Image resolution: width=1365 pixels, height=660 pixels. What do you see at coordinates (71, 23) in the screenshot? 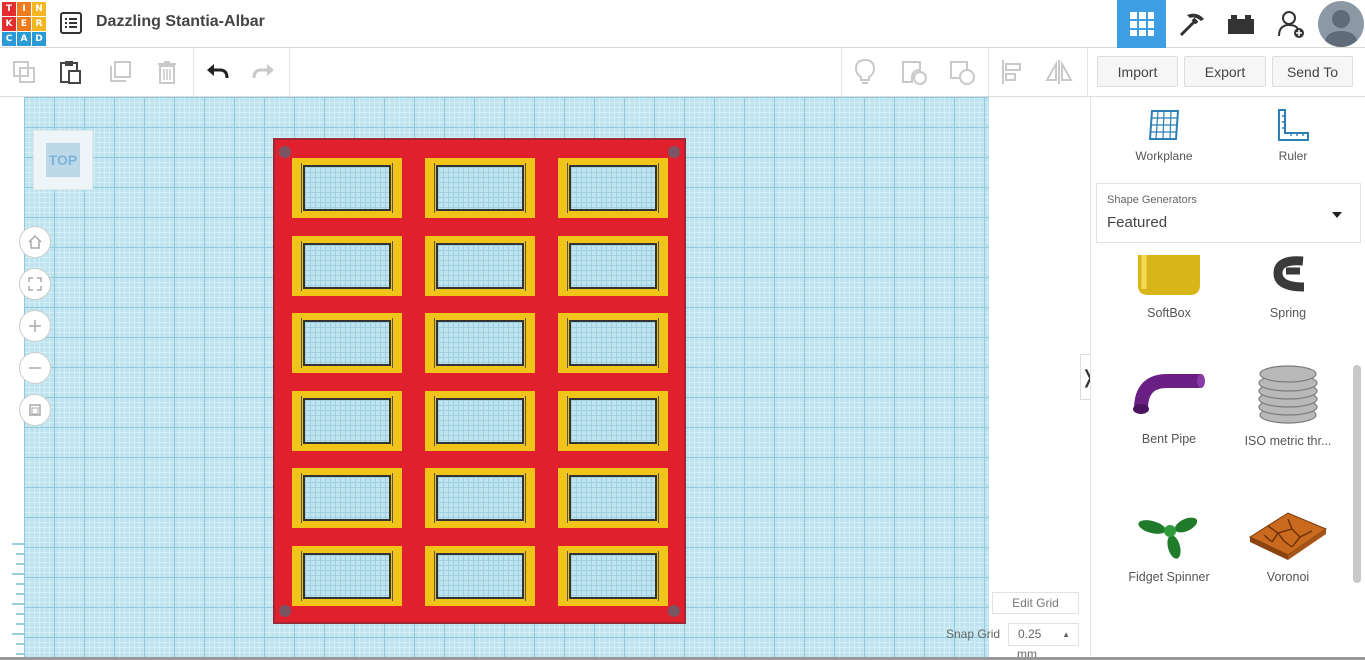
I see `design-list-icon` at bounding box center [71, 23].